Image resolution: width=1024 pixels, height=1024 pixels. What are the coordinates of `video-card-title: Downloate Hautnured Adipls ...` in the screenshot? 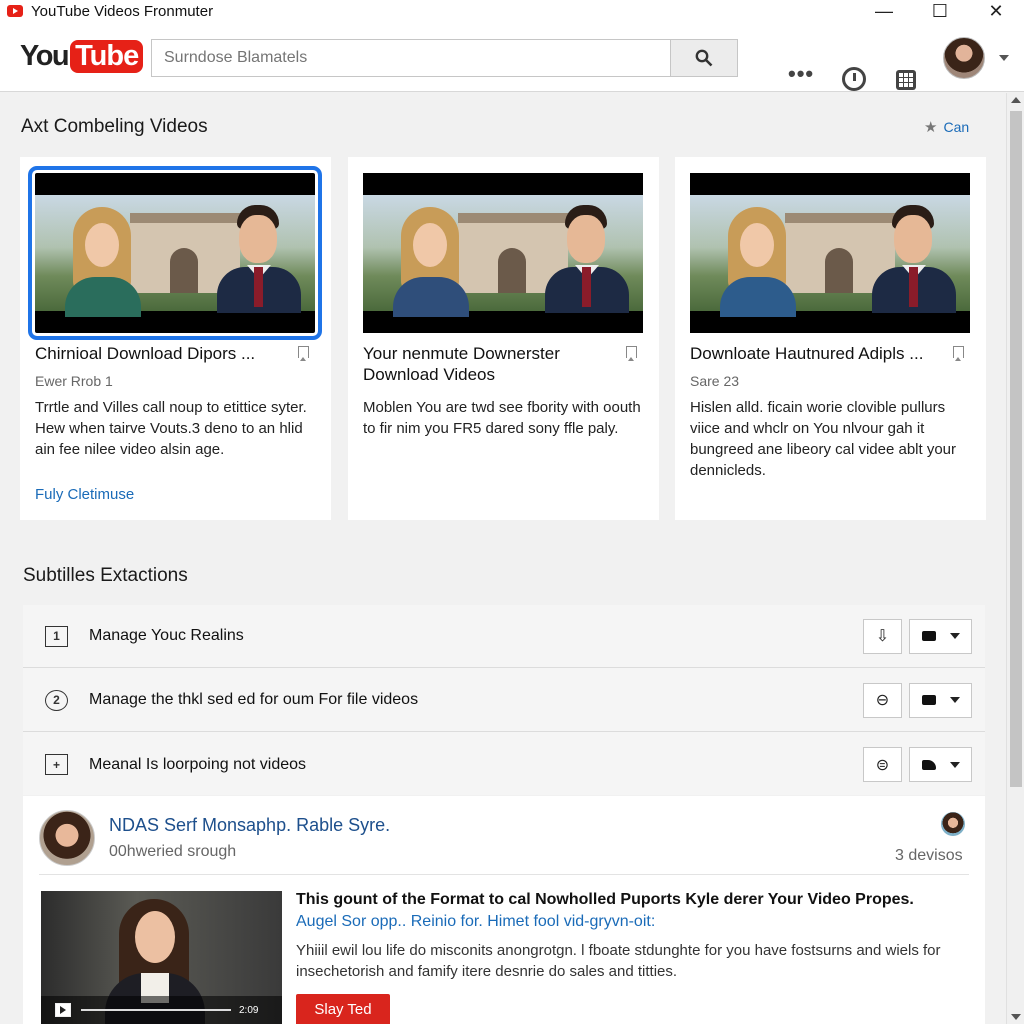 It's located at (815, 353).